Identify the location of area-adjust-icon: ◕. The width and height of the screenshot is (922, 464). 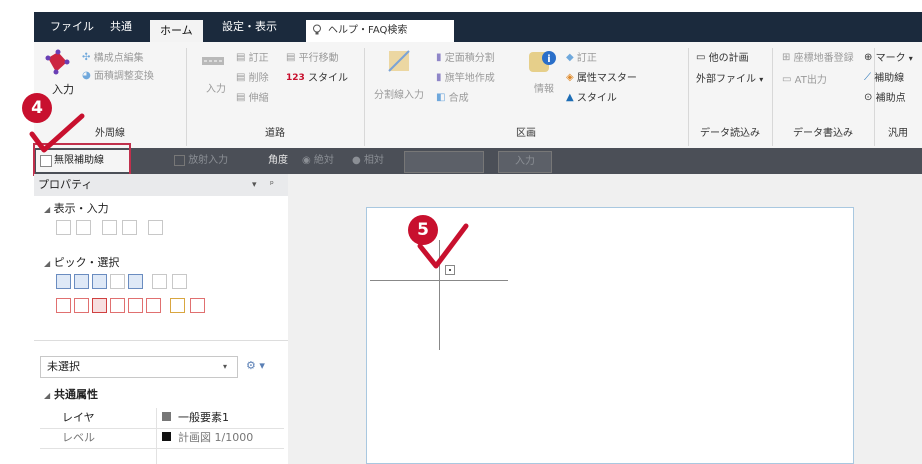
(86, 75).